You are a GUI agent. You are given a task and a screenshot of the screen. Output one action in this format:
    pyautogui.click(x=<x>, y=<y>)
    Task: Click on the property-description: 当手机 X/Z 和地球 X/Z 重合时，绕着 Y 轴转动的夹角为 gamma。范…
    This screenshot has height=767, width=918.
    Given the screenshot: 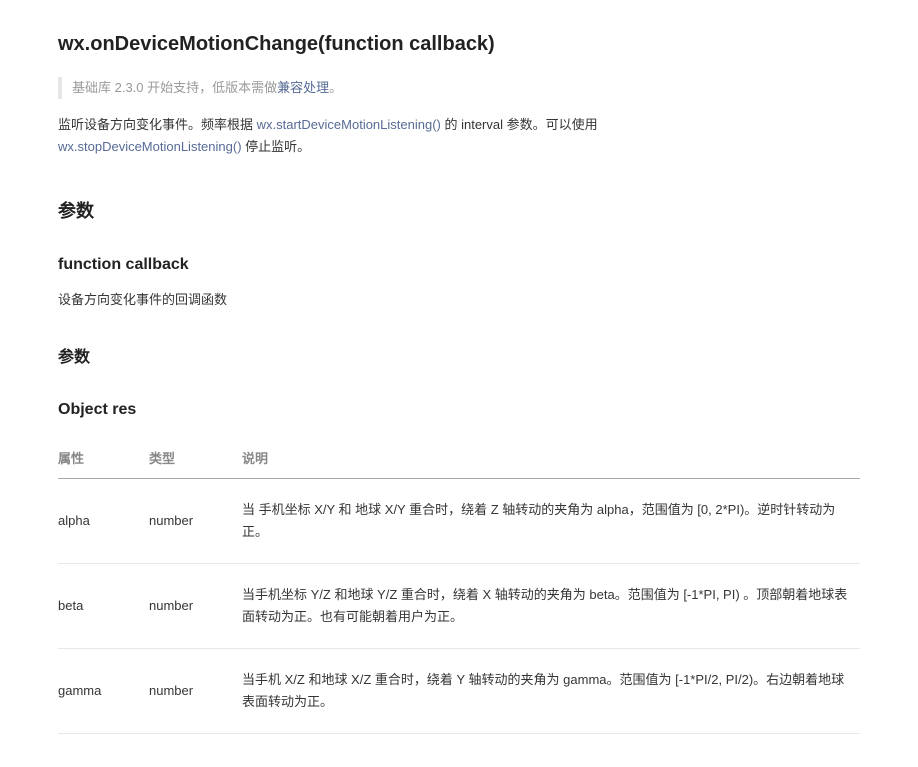 What is the action you would take?
    pyautogui.click(x=543, y=690)
    